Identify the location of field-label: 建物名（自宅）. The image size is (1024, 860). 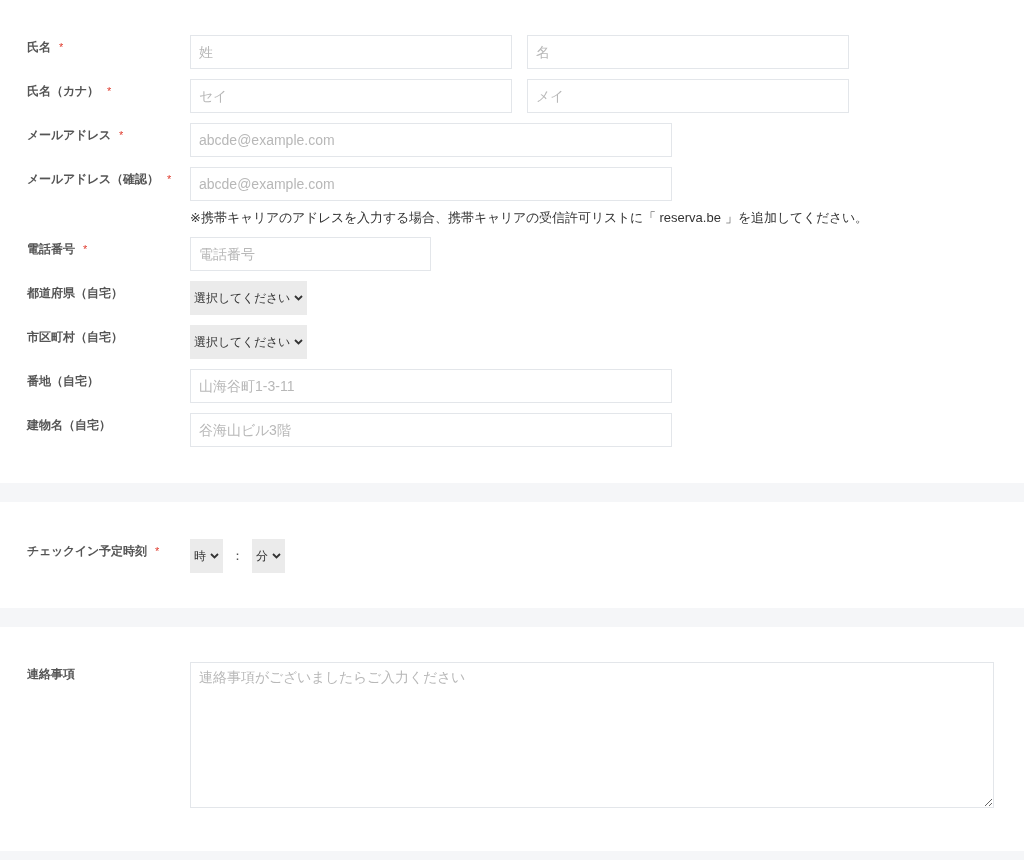
(69, 425).